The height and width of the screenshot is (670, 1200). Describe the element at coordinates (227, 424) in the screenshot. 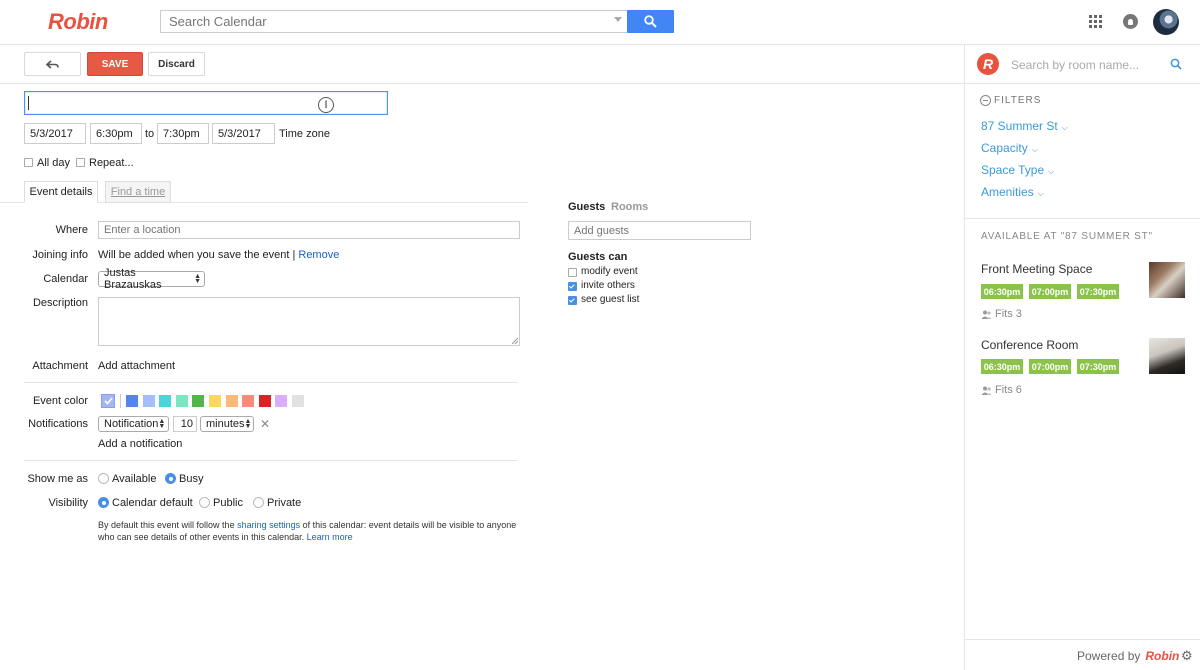

I see `notification-unit-select: minutes ▲ ▼` at that location.